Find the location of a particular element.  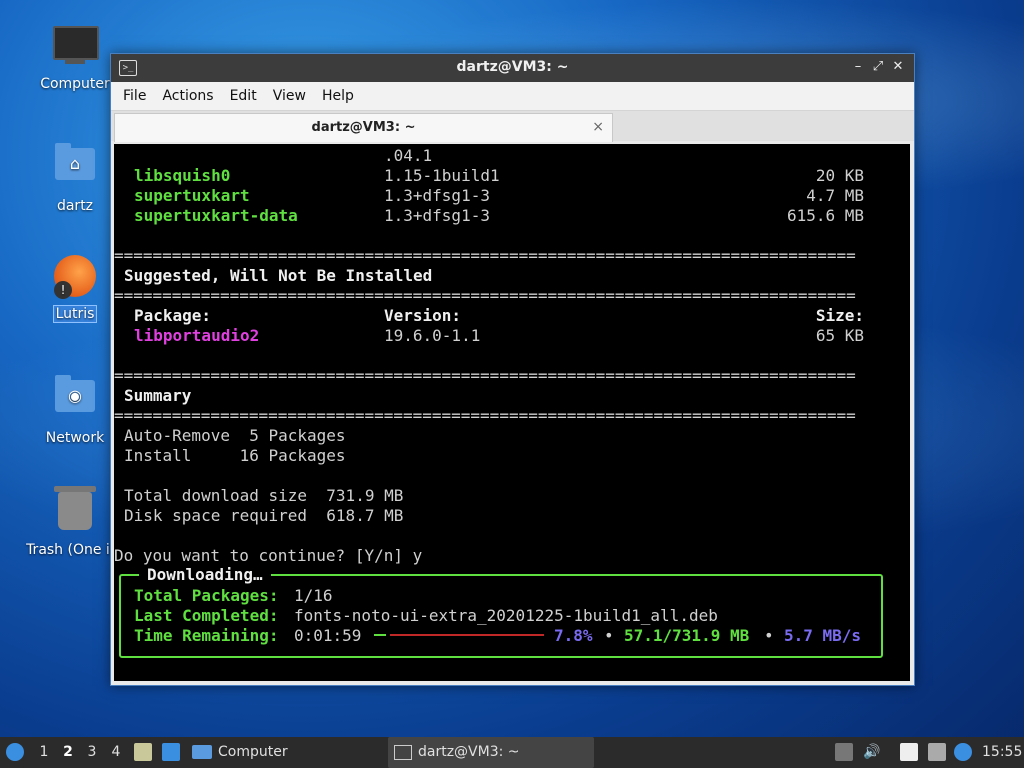

terminal-icon is located at coordinates (403, 752).